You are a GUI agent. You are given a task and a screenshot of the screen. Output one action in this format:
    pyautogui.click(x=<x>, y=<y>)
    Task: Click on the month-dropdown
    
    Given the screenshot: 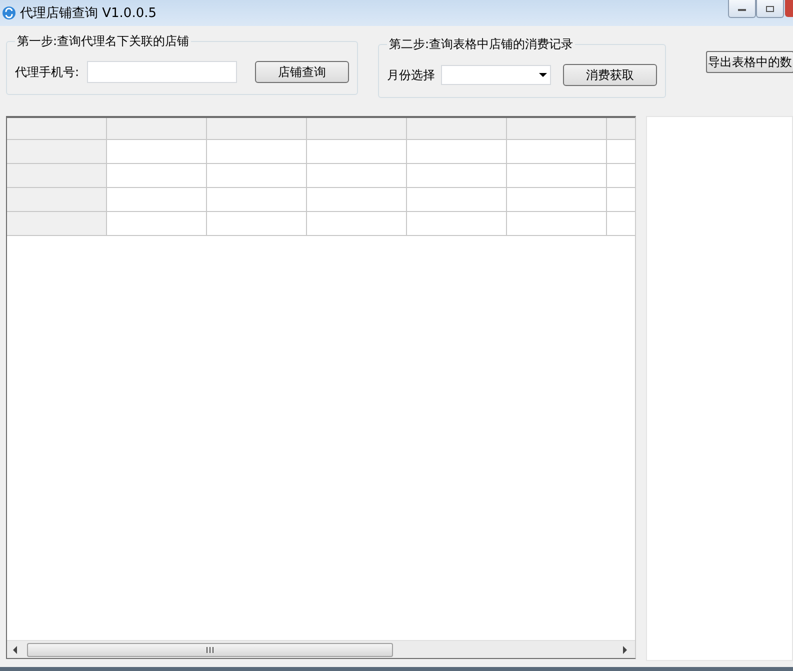 What is the action you would take?
    pyautogui.click(x=496, y=75)
    